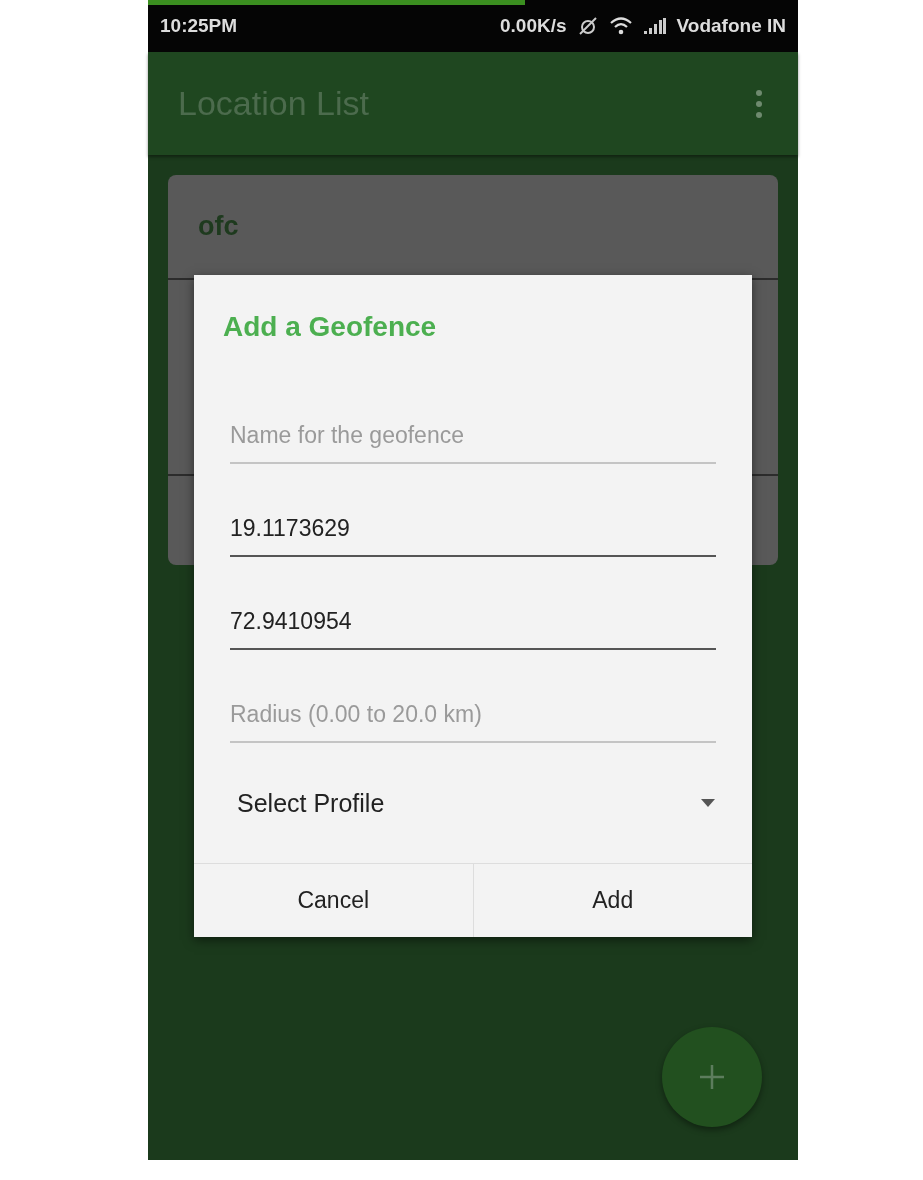 This screenshot has height=1180, width=923. I want to click on dialog-button: Cancel, so click(333, 900).